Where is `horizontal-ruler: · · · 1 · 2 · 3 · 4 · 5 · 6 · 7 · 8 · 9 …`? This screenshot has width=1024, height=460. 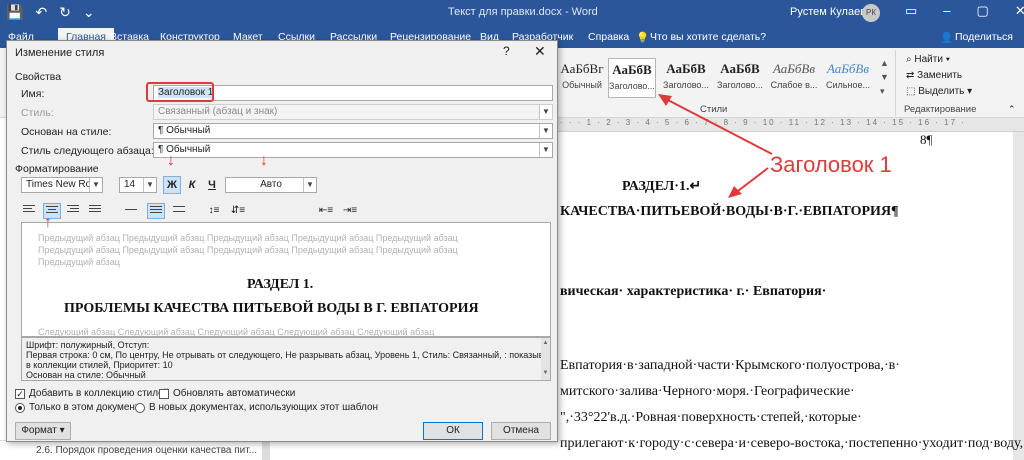 horizontal-ruler: · · · 1 · 2 · 3 · 4 · 5 · 6 · 7 · 8 · 9 … is located at coordinates (791, 125).